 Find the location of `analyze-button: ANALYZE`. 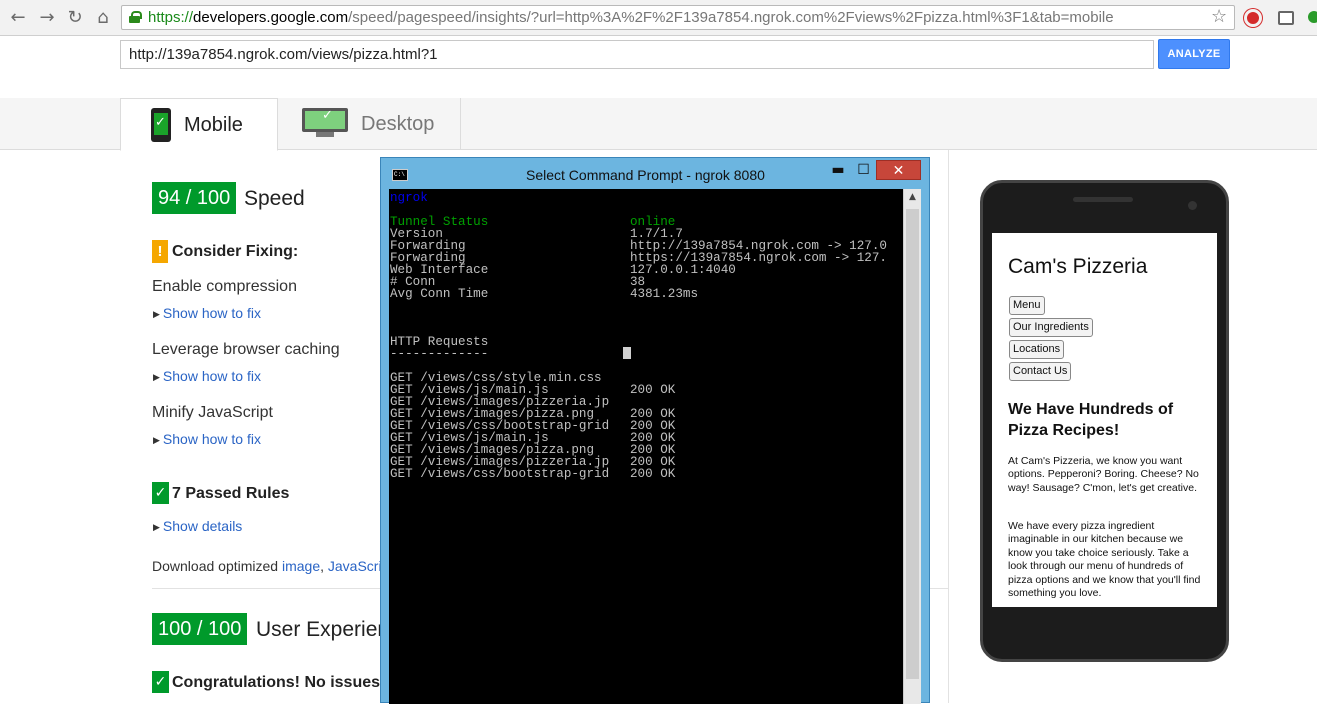

analyze-button: ANALYZE is located at coordinates (1194, 54).